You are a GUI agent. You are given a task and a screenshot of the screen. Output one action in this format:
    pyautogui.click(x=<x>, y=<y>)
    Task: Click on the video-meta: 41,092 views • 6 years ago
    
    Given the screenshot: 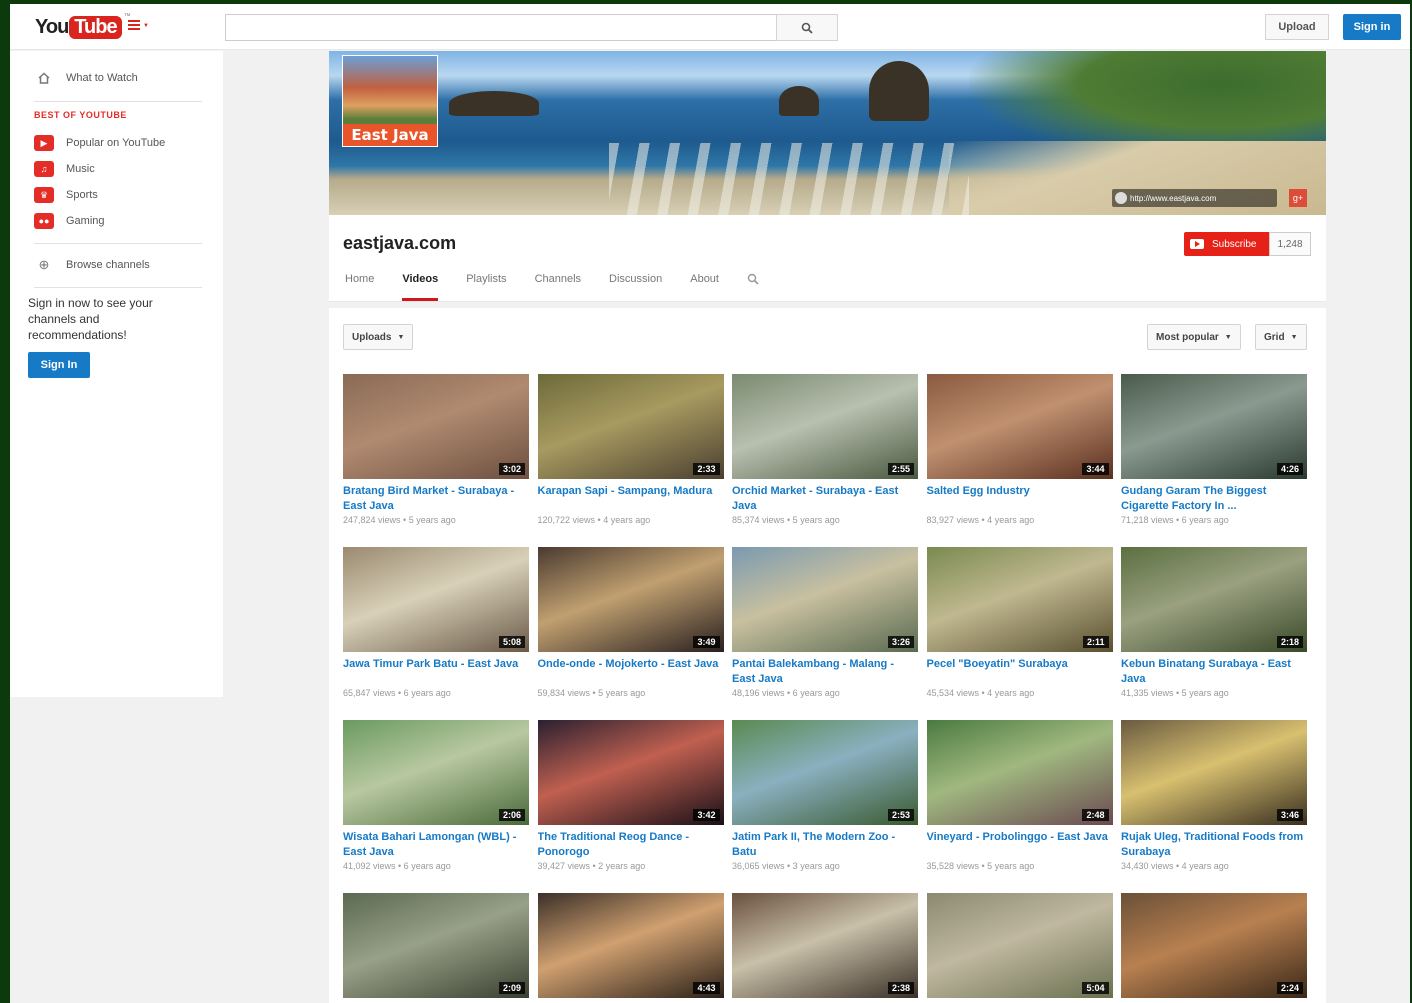 What is the action you would take?
    pyautogui.click(x=397, y=866)
    